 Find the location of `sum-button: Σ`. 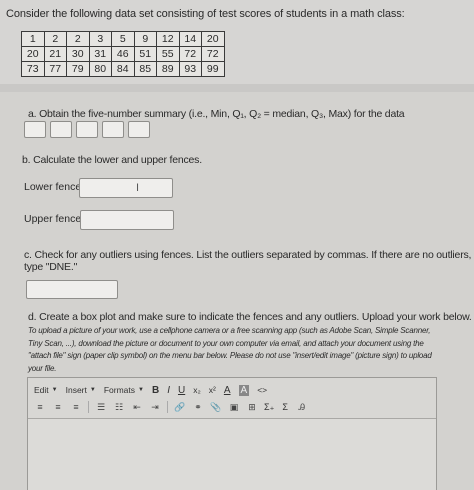

sum-button: Σ is located at coordinates (285, 407).